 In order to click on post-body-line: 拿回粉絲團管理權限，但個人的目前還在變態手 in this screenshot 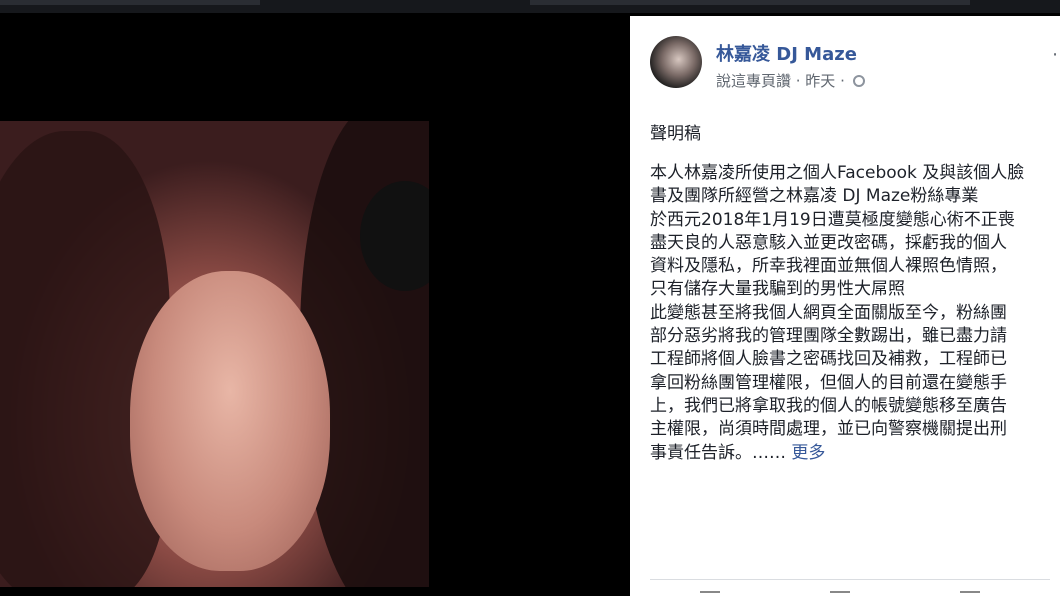, I will do `click(828, 382)`.